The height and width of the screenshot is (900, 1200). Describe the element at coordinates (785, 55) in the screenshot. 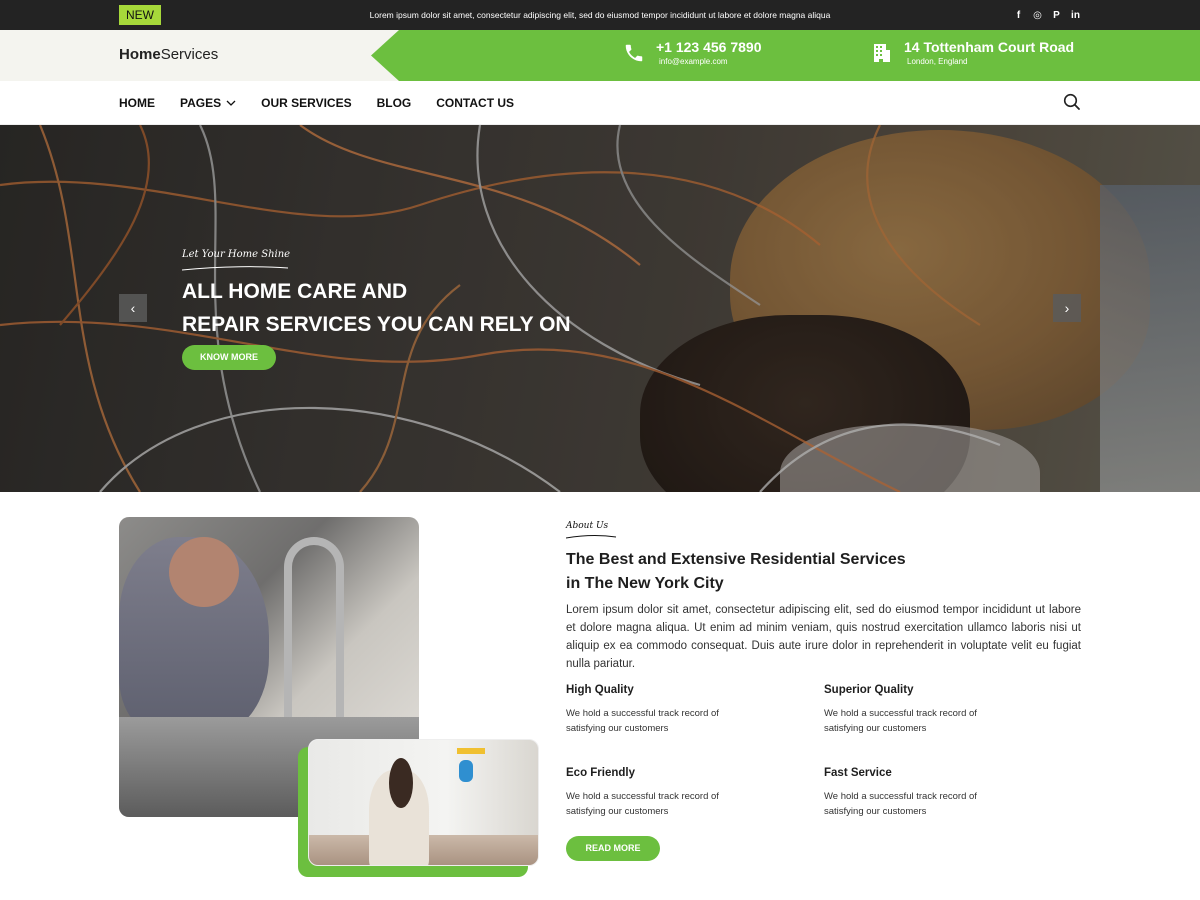

I see `header-accent-strip` at that location.